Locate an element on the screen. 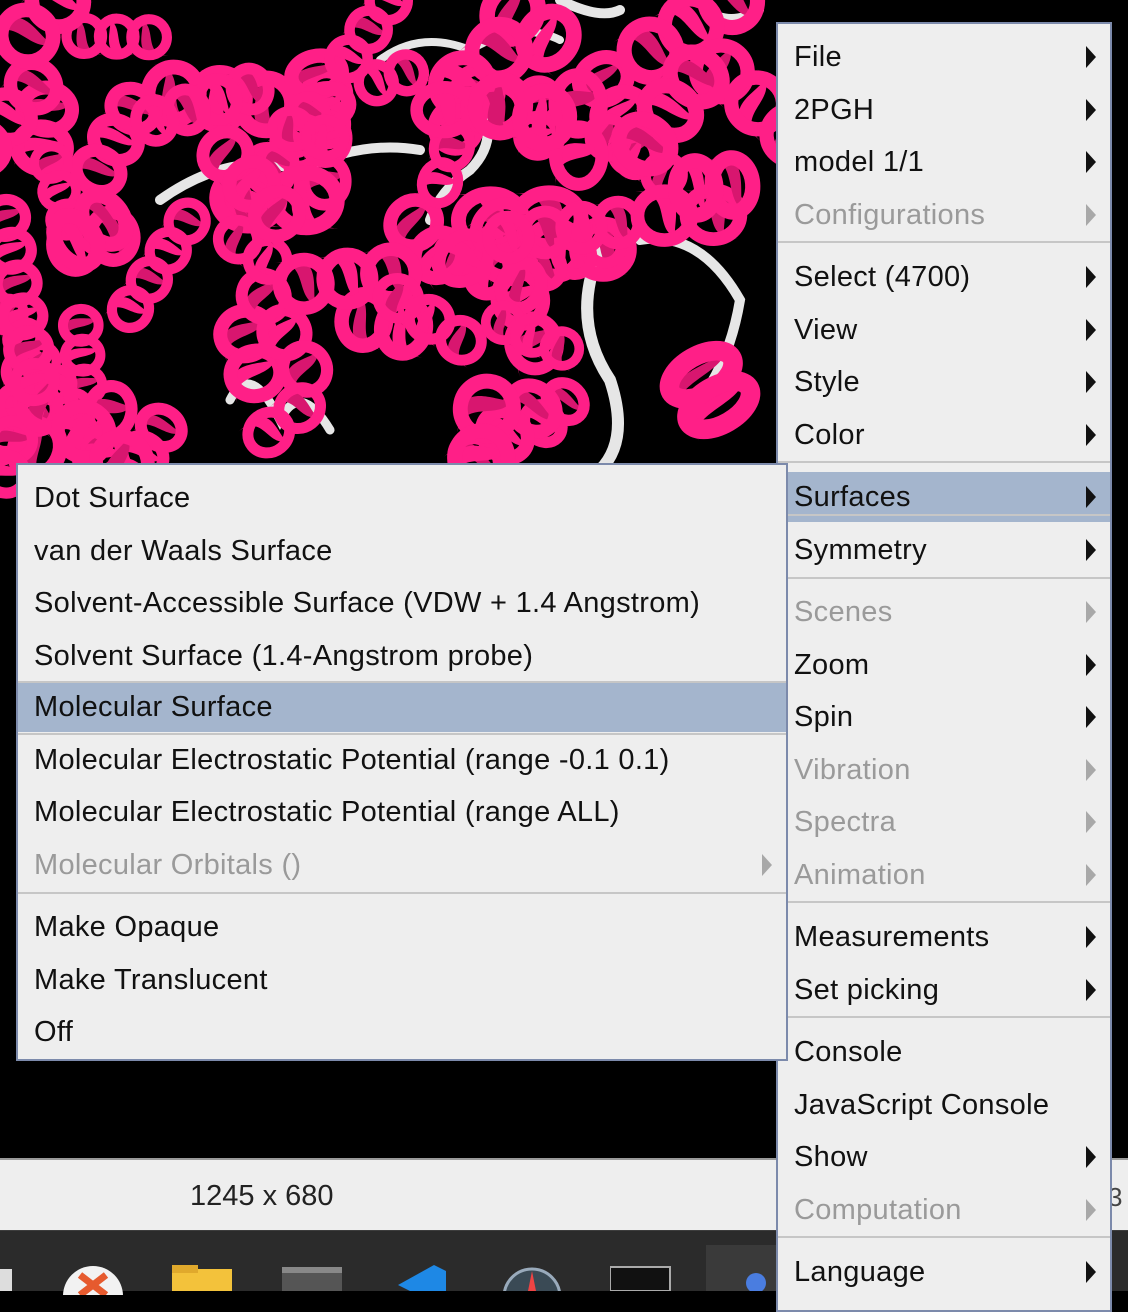 This screenshot has width=1128, height=1312. menu-item-label: File is located at coordinates (818, 57).